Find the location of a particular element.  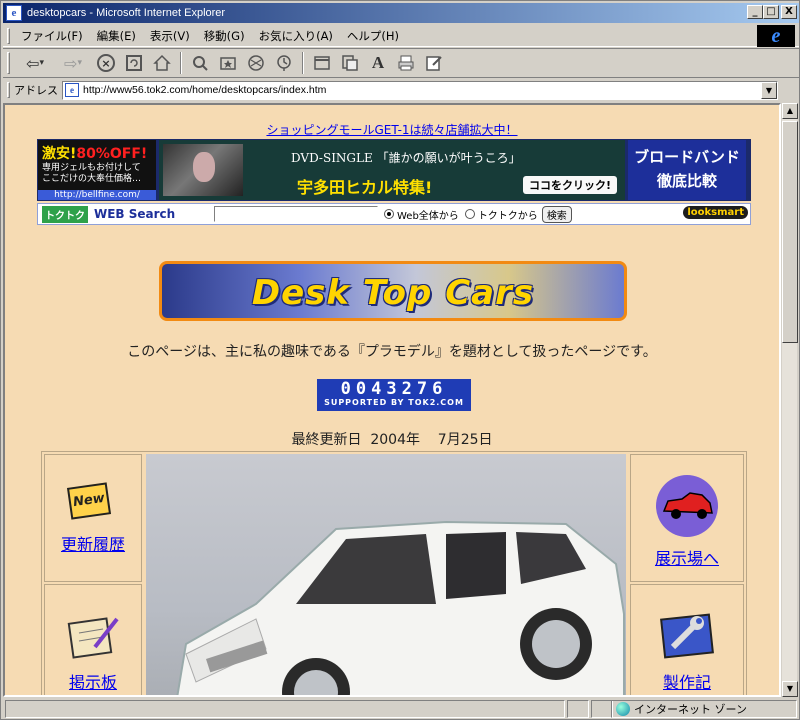

home-button is located at coordinates (162, 63).